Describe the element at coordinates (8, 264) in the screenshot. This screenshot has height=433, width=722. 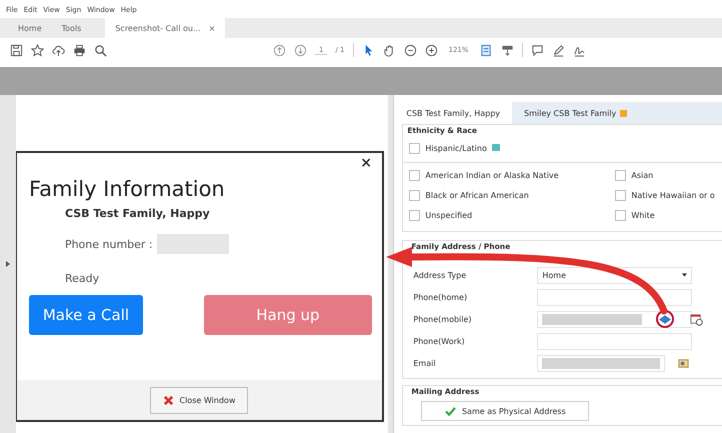
I see `expand-panel-icon` at that location.